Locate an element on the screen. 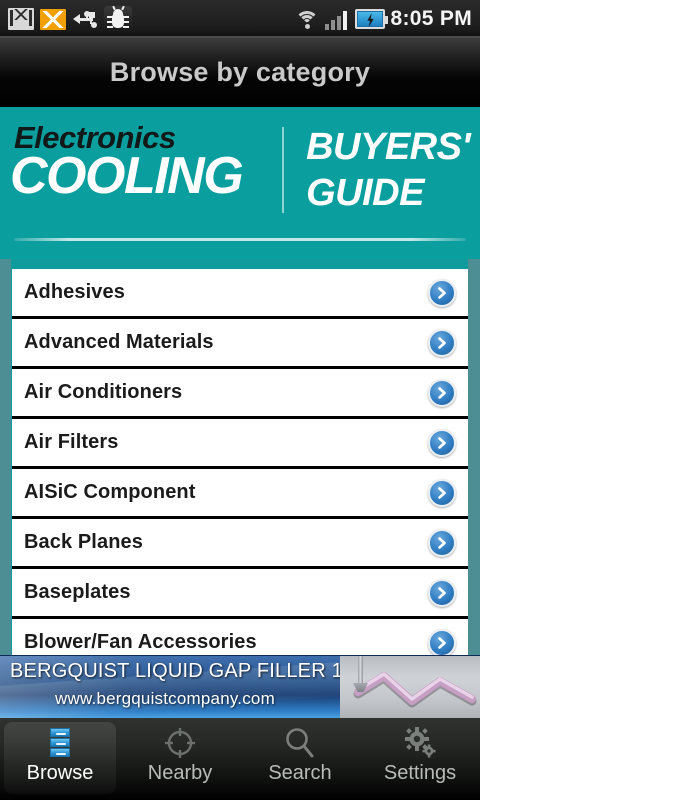 The height and width of the screenshot is (800, 682). ad-headline: BERGQUIST LIQUID GAP FILLER 1000SR is located at coordinates (208, 671).